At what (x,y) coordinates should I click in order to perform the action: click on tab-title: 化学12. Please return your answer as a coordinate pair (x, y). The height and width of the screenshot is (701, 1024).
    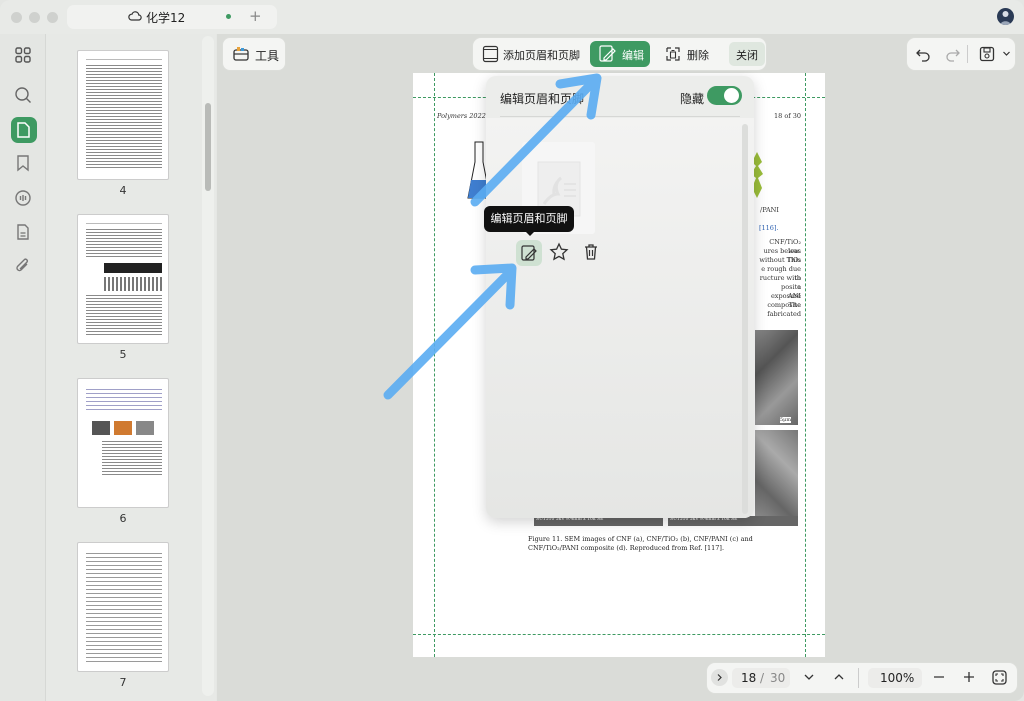
    Looking at the image, I should click on (166, 18).